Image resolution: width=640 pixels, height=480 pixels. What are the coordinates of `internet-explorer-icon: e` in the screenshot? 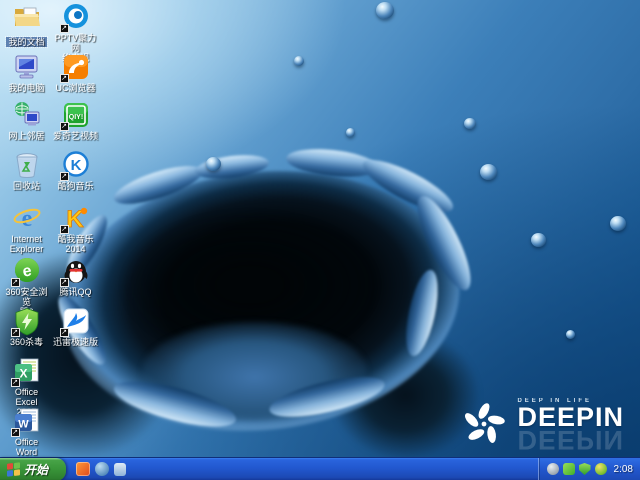 It's located at (27, 218).